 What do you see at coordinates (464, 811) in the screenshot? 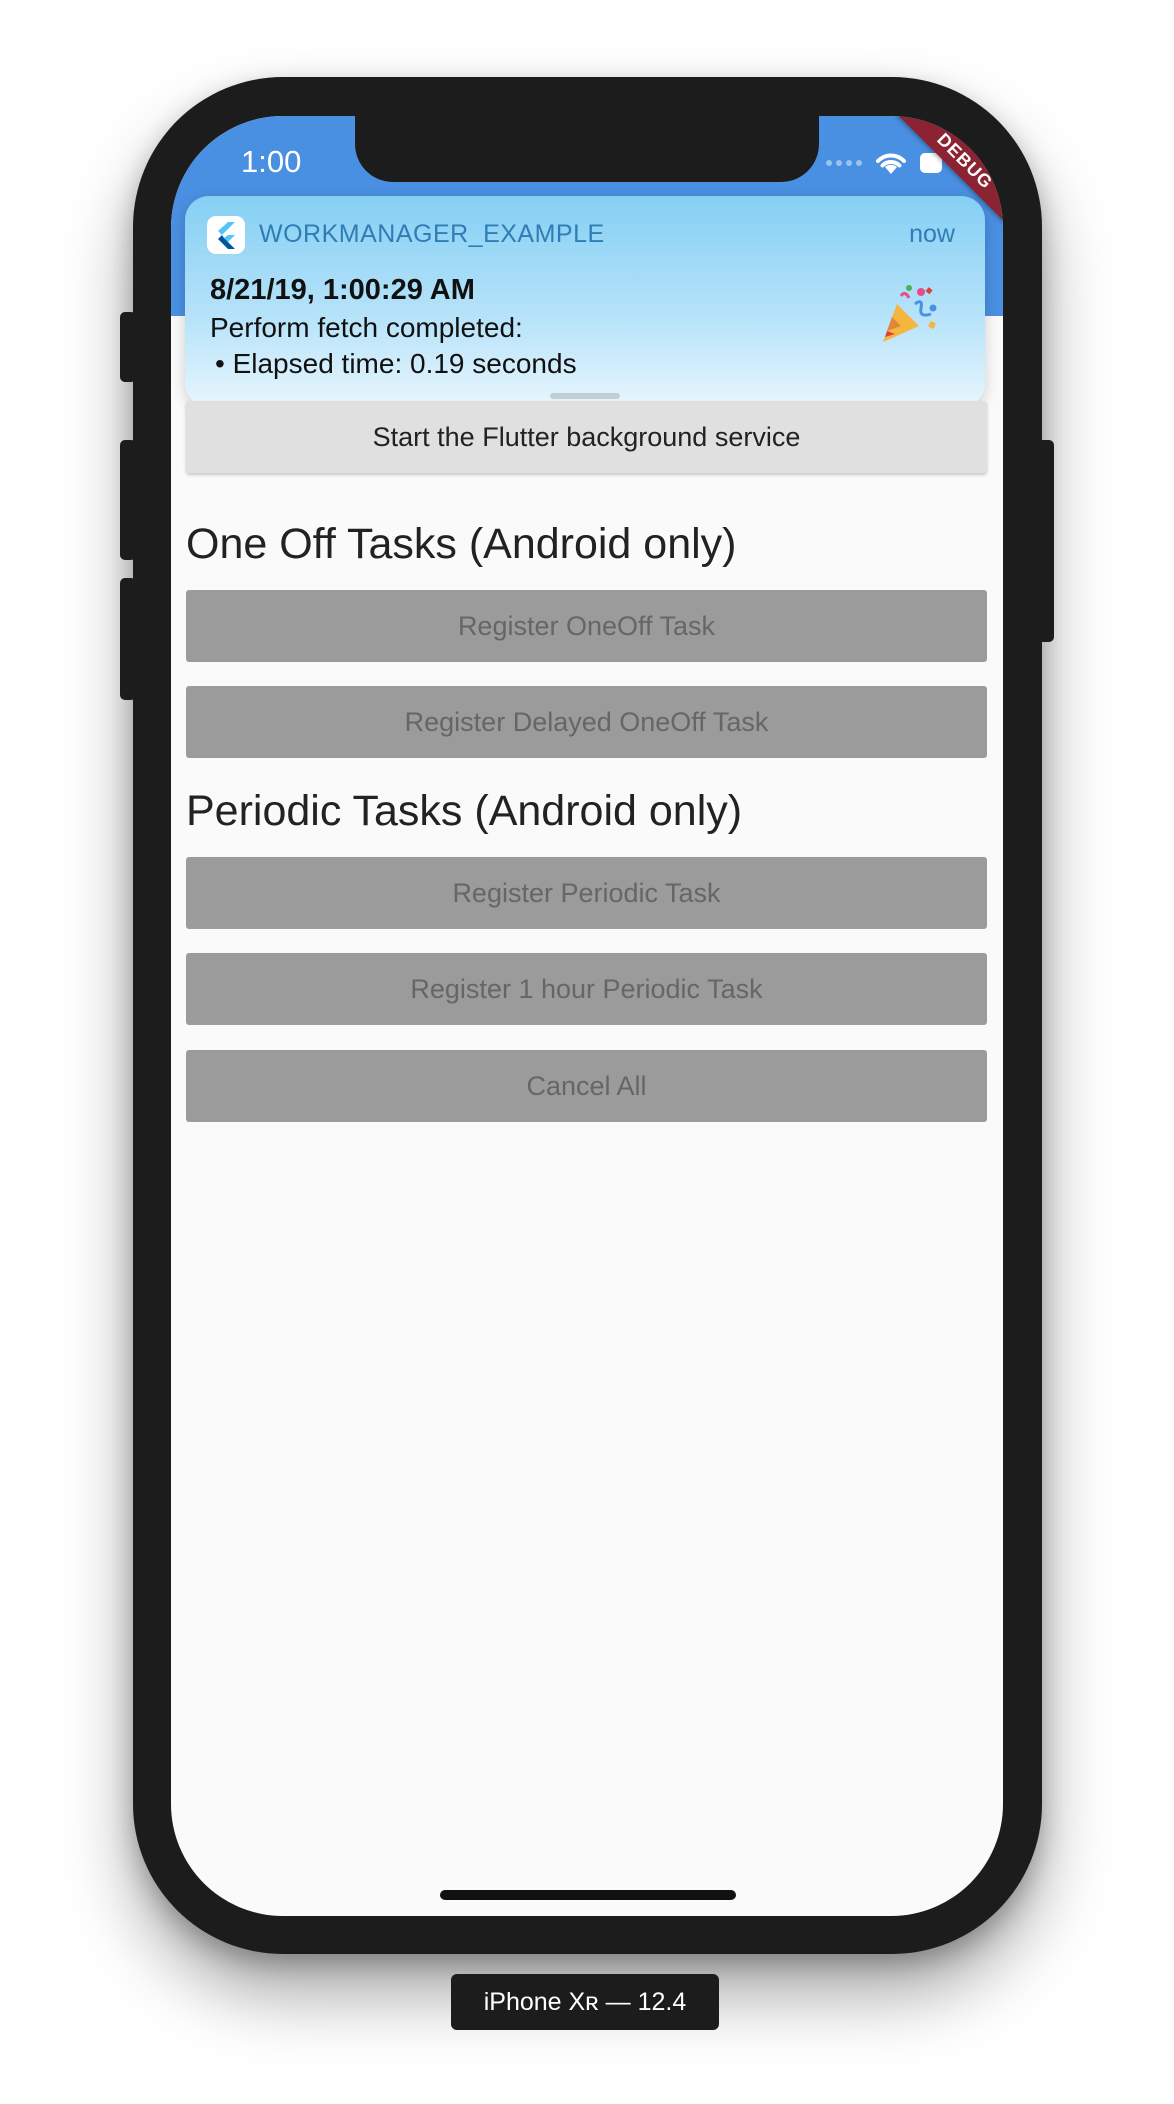
I see `periodic-tasks-heading: Periodic Tasks (Android only)` at bounding box center [464, 811].